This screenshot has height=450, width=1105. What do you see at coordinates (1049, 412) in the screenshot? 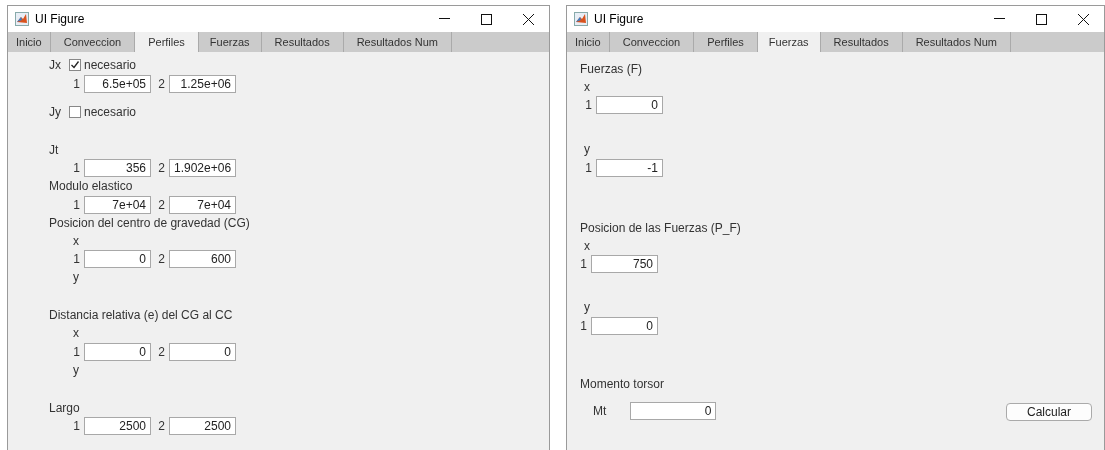
I see `calculate-button: Calcular` at bounding box center [1049, 412].